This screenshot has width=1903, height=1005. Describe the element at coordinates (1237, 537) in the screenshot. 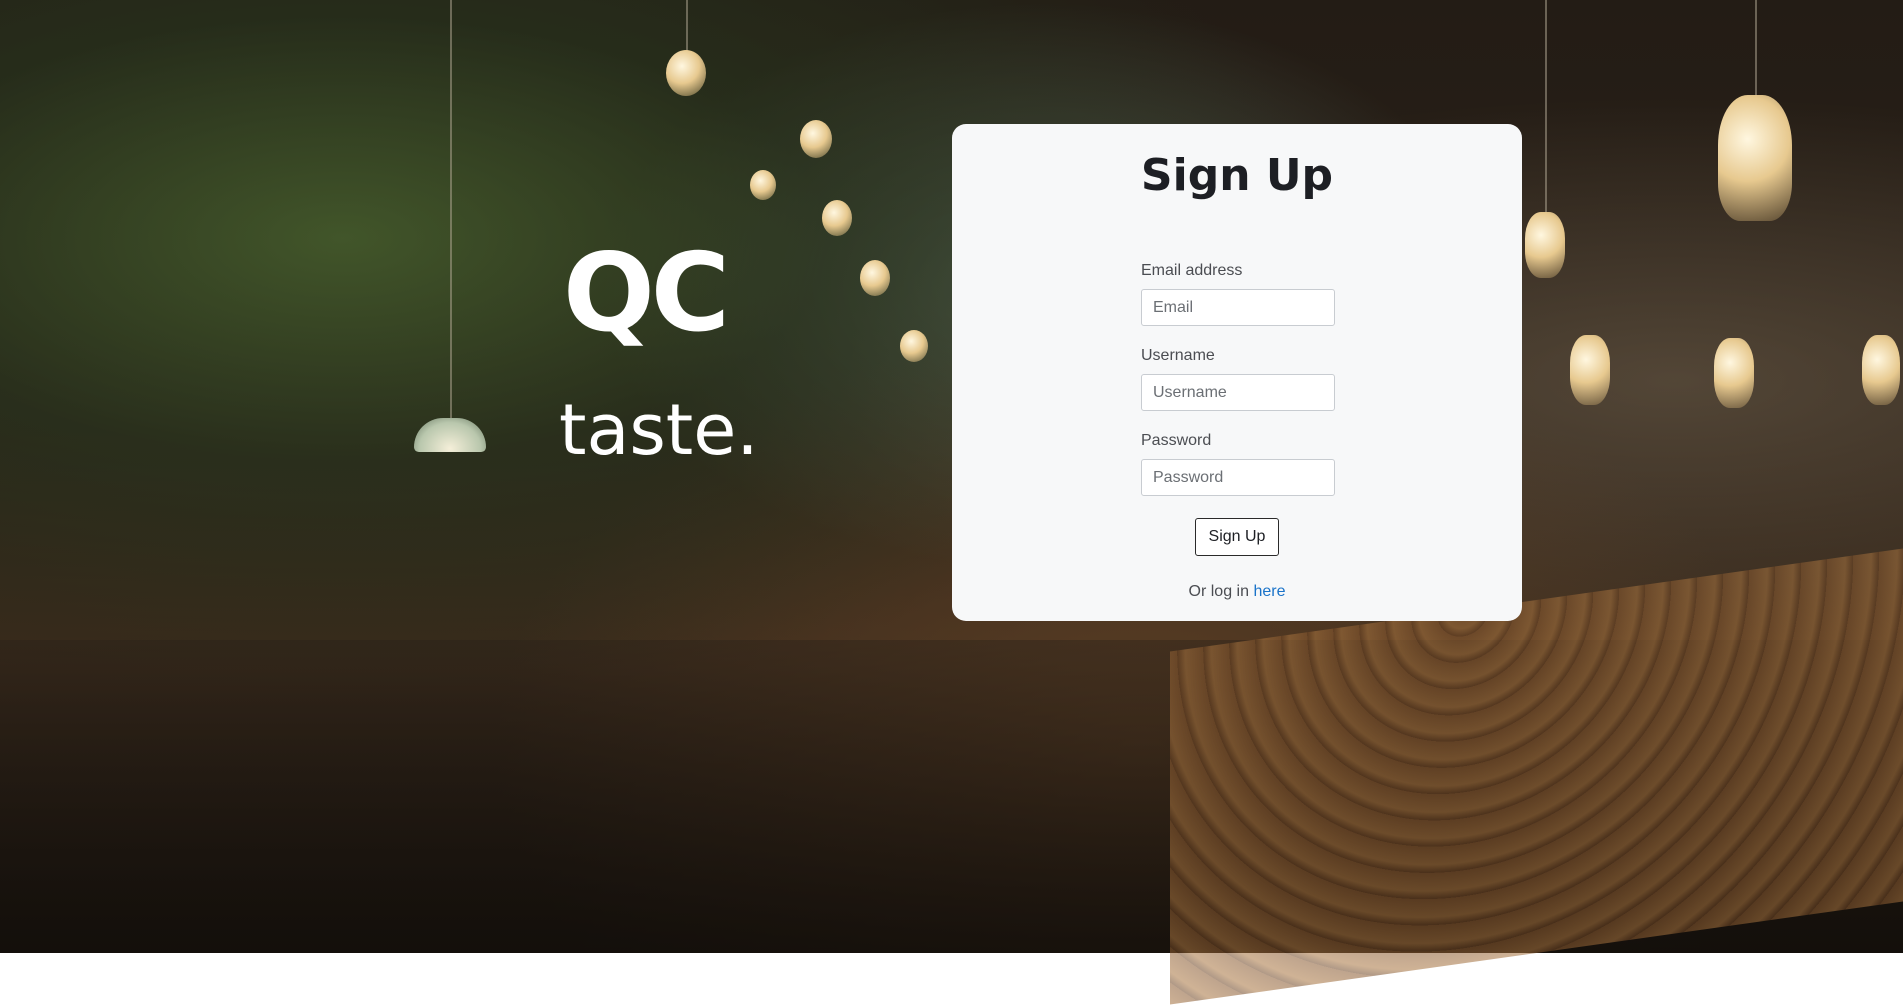

I see `signup-button: Sign Up` at that location.